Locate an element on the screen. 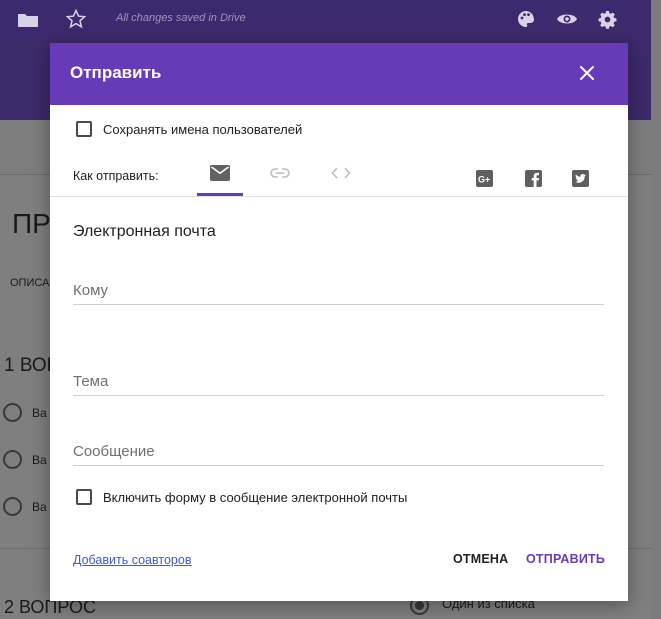  close-icon is located at coordinates (587, 73).